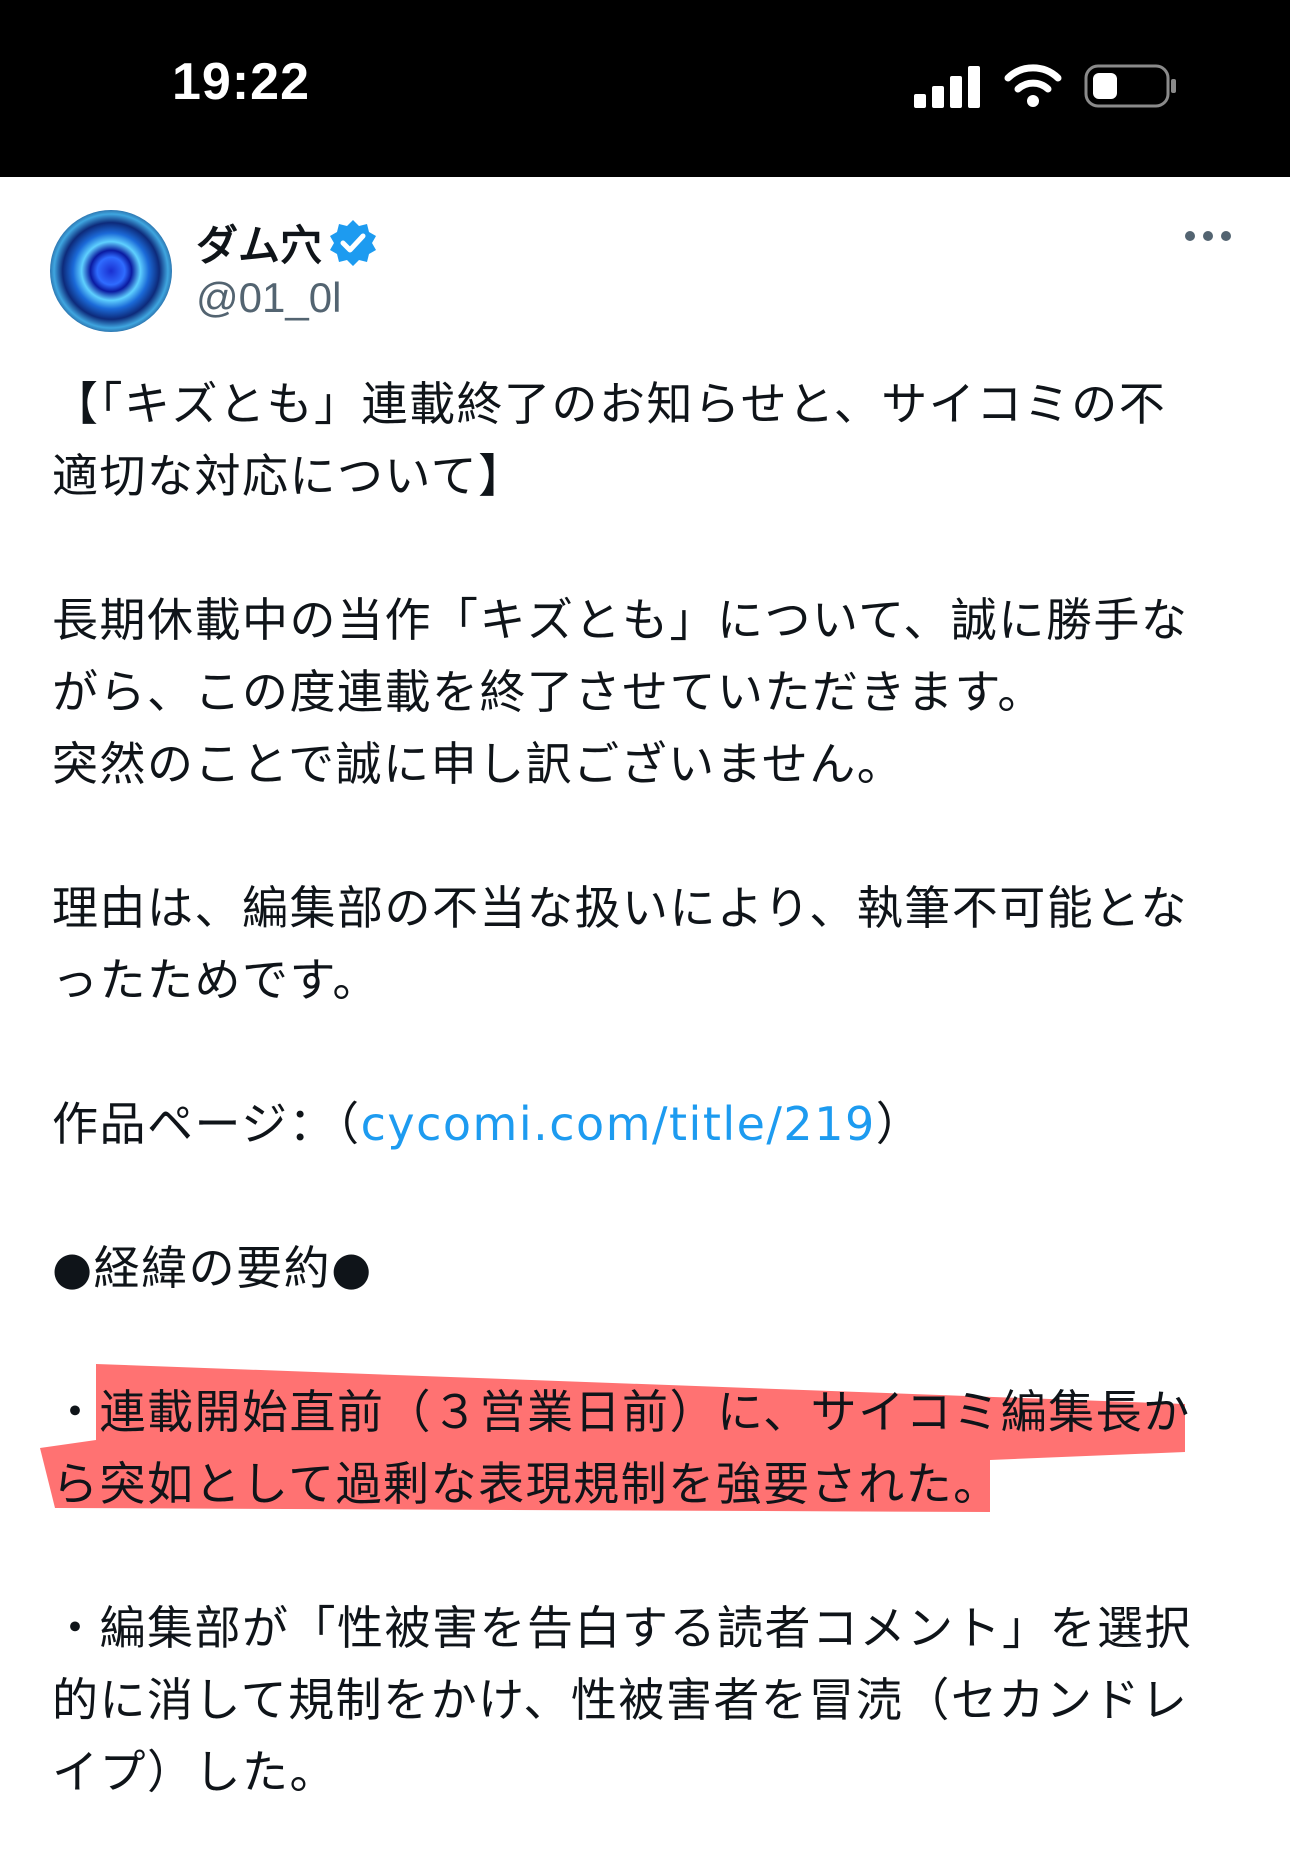 This screenshot has height=1874, width=1290. Describe the element at coordinates (212, 1268) in the screenshot. I see `summary-heading: ●経緯の要約●` at that location.